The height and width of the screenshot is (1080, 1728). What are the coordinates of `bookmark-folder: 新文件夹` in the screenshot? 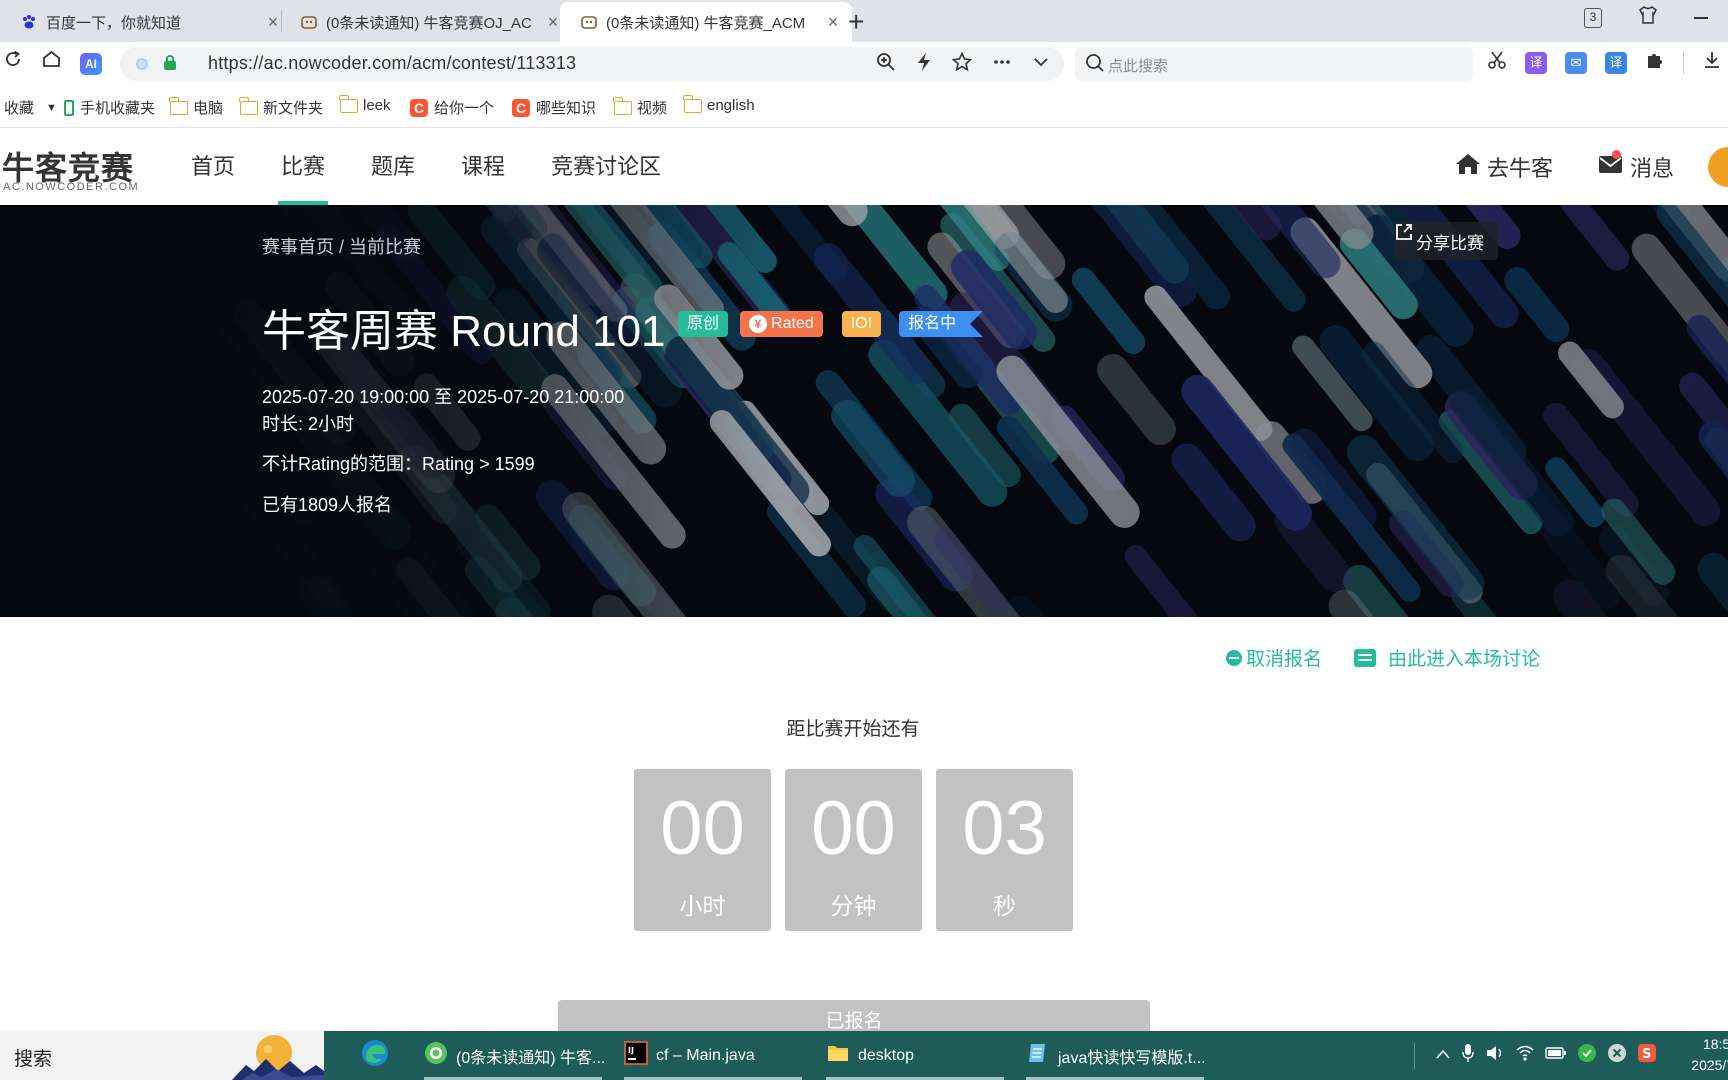 It's located at (281, 107).